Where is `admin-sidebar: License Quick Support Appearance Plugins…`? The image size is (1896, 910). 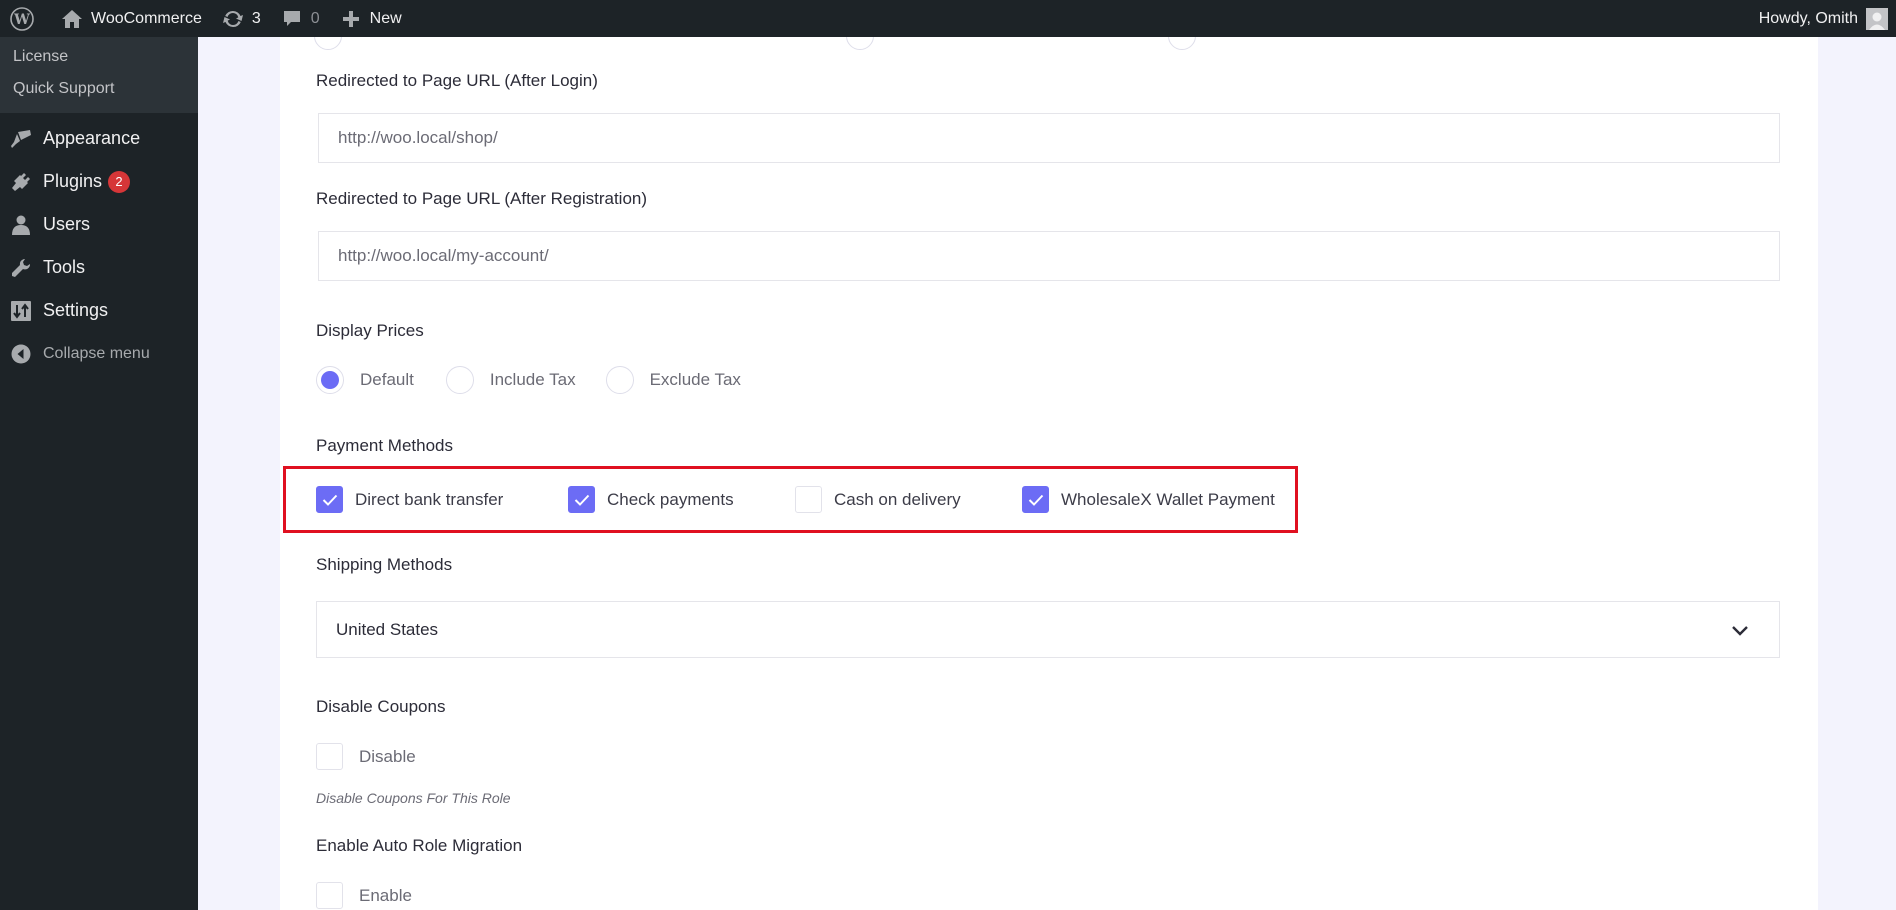 admin-sidebar: License Quick Support Appearance Plugins… is located at coordinates (99, 473).